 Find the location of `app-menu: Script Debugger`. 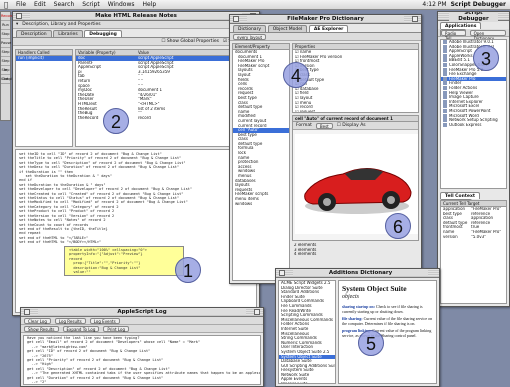

app-menu: Script Debugger is located at coordinates (478, 4).